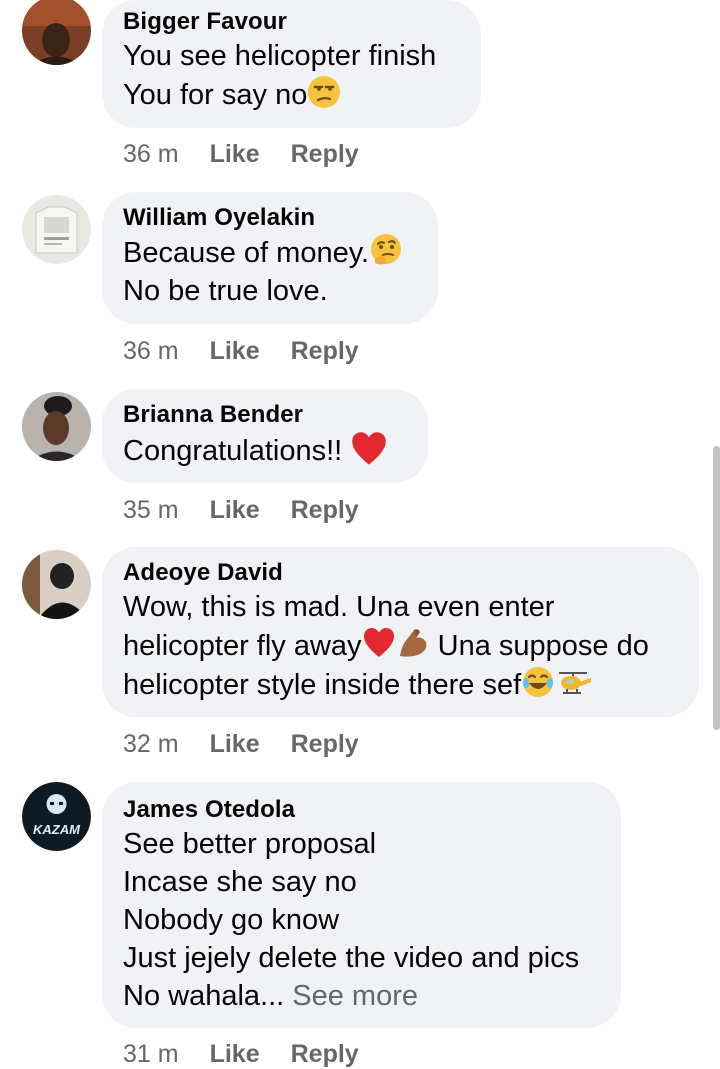 The width and height of the screenshot is (720, 1069). I want to click on flexed-biceps-icon, so click(413, 643).